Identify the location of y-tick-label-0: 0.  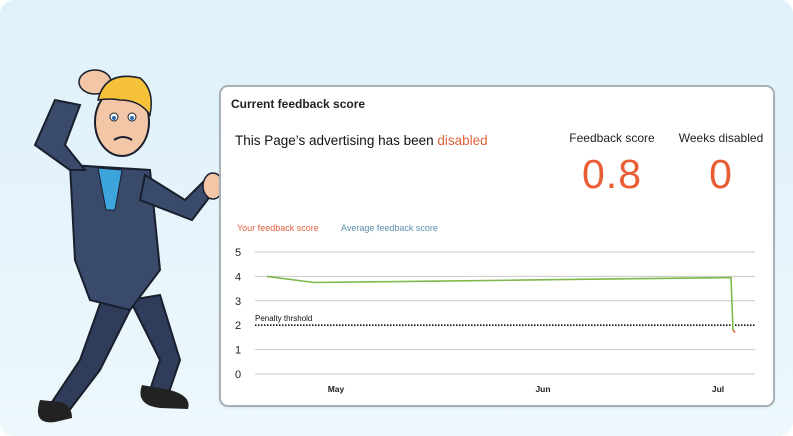
(238, 375).